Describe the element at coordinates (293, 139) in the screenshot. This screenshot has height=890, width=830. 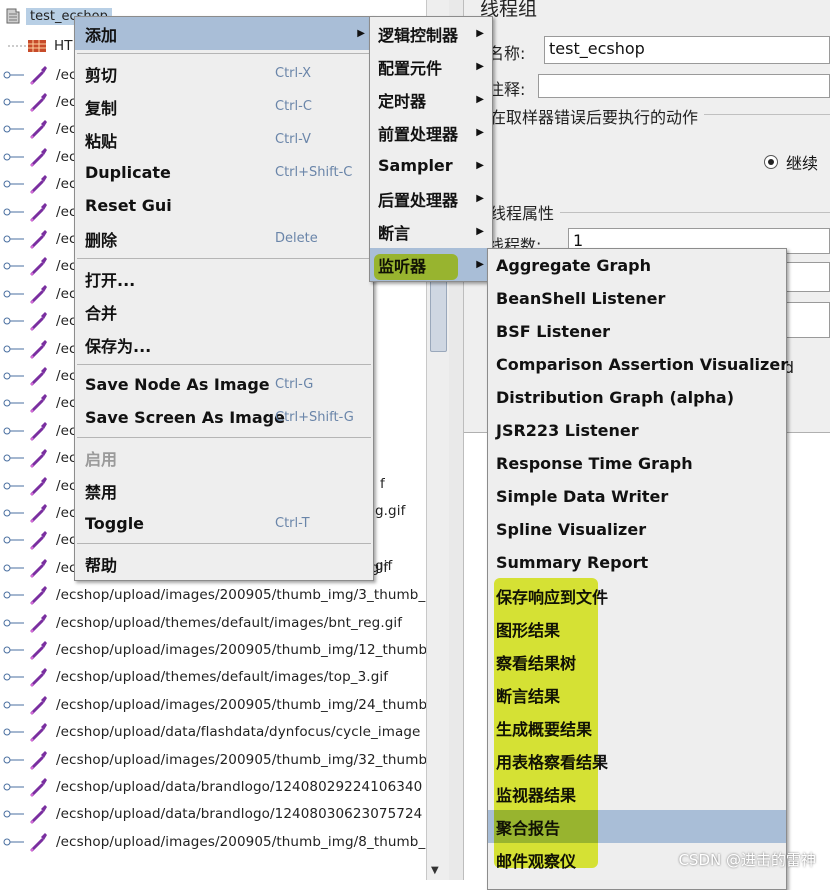
I see `menu-item-shortcut: Ctrl-V` at that location.